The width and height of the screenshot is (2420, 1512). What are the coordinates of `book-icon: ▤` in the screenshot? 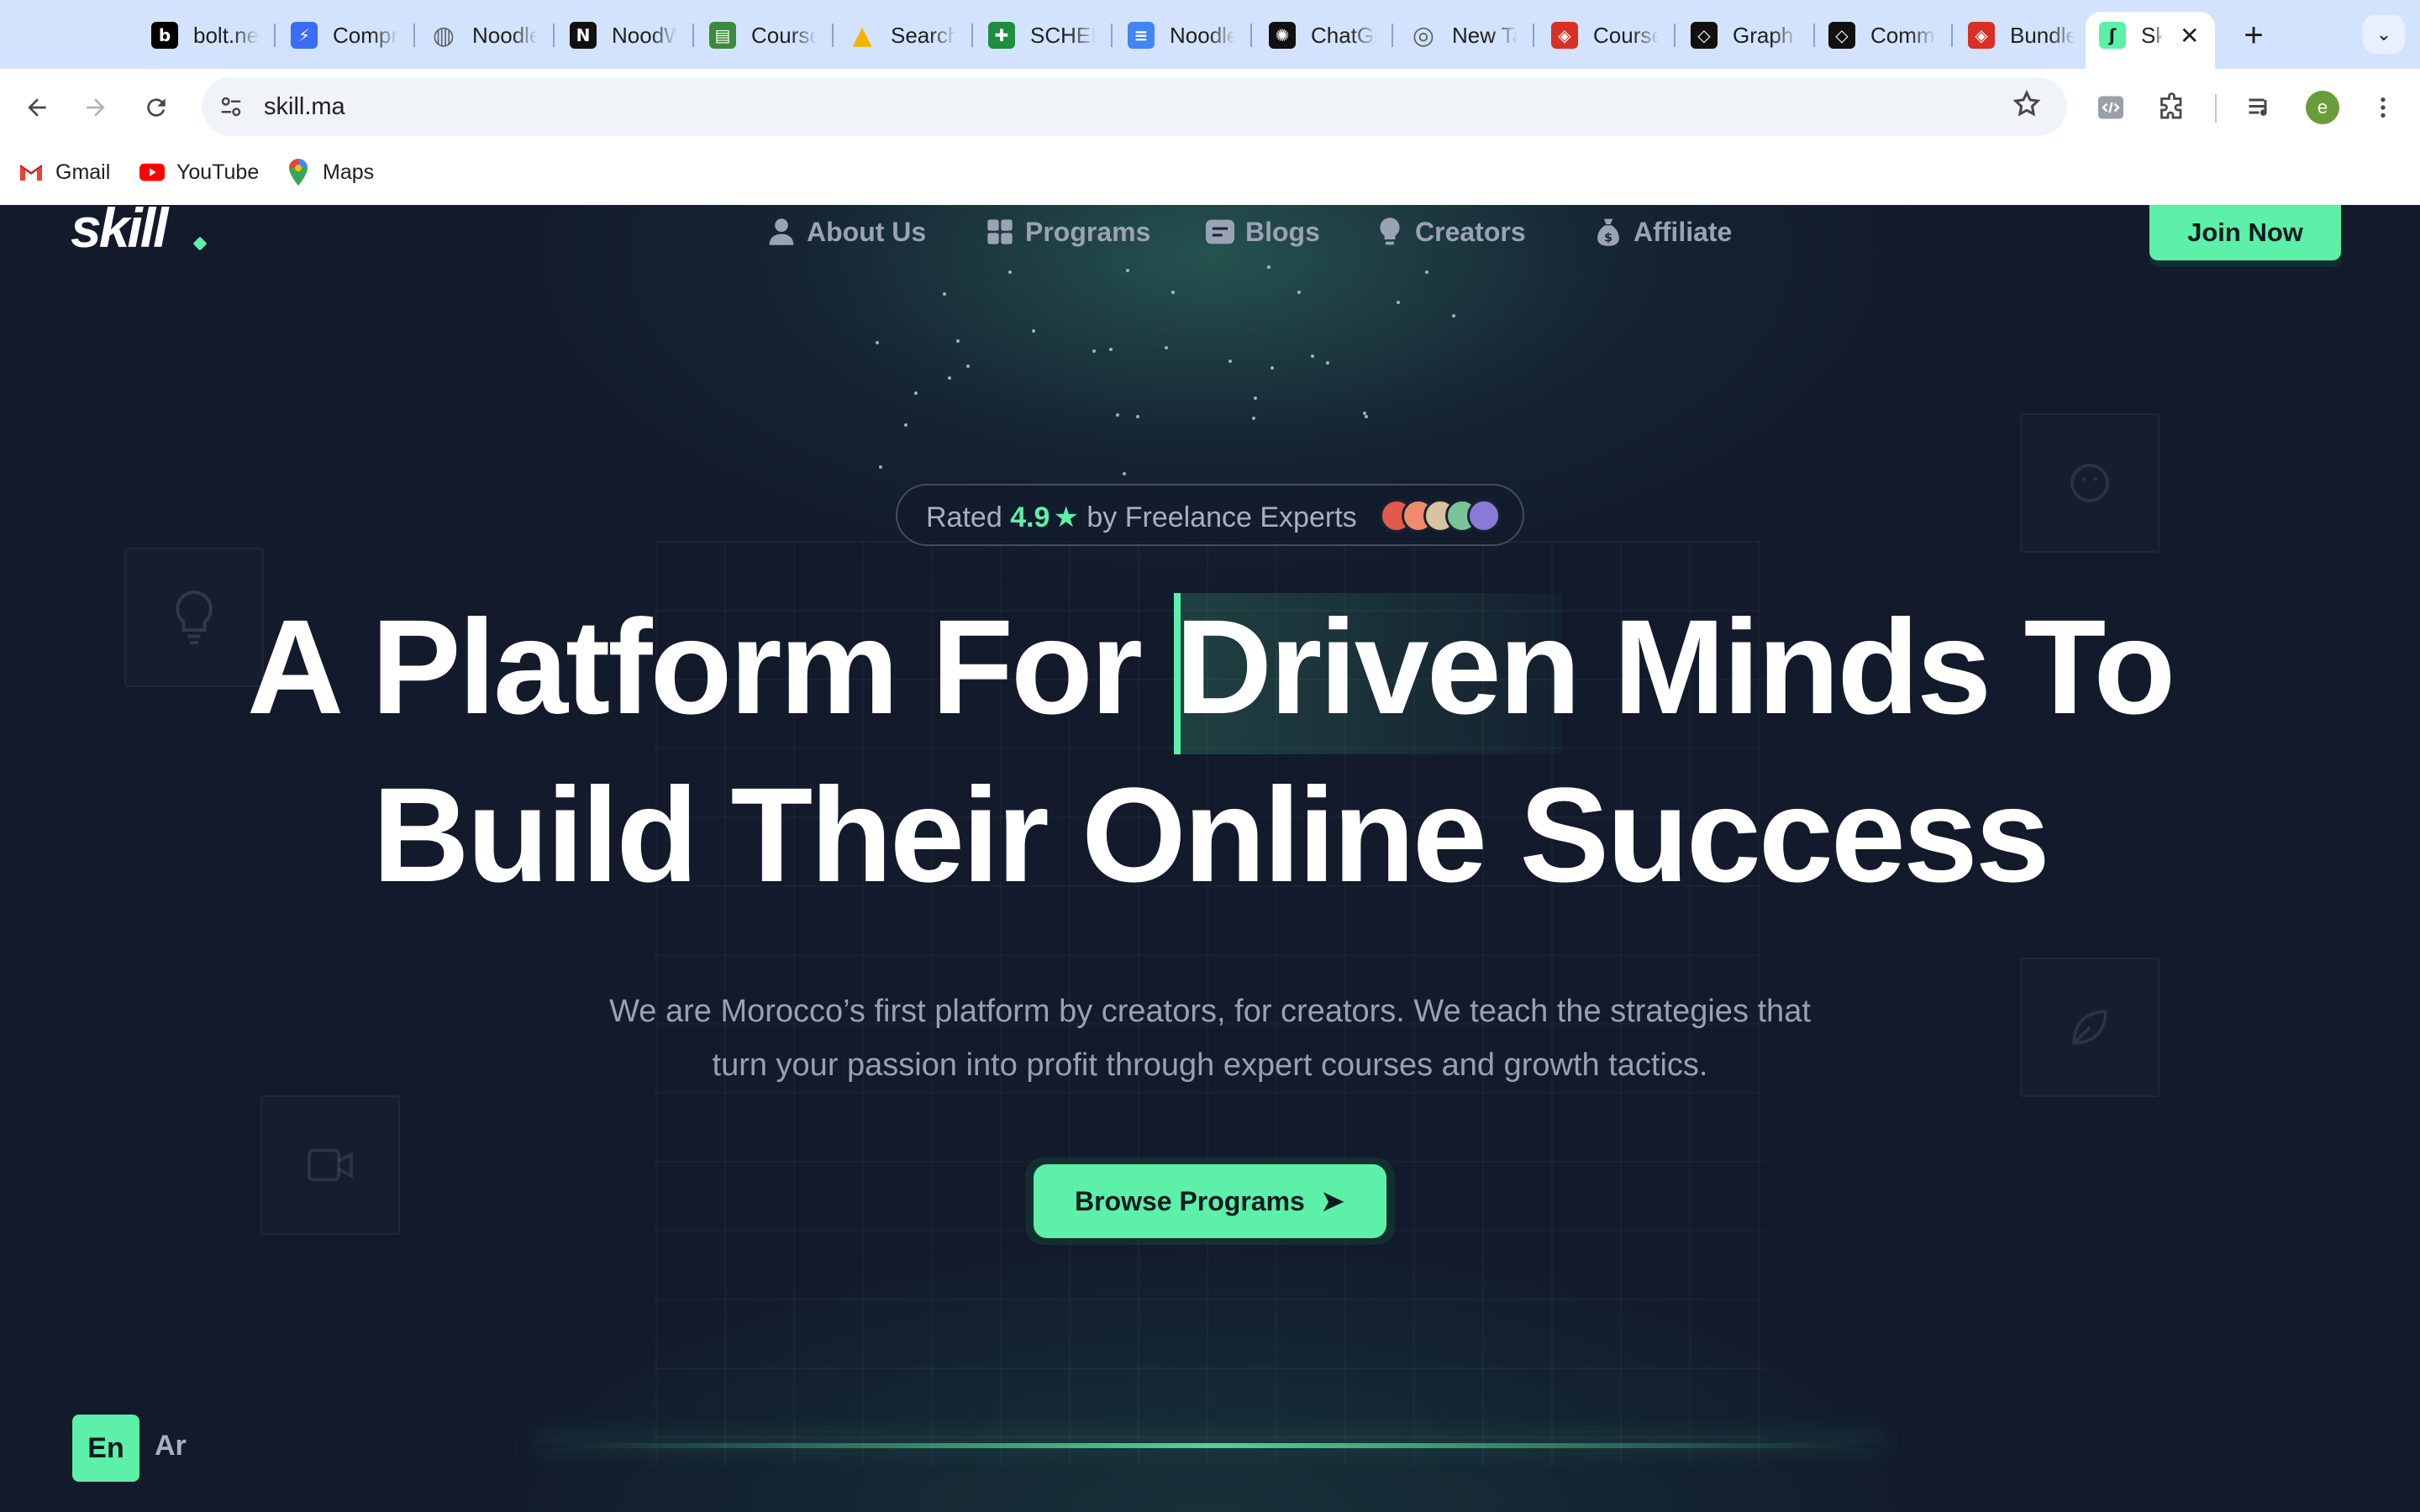 It's located at (722, 35).